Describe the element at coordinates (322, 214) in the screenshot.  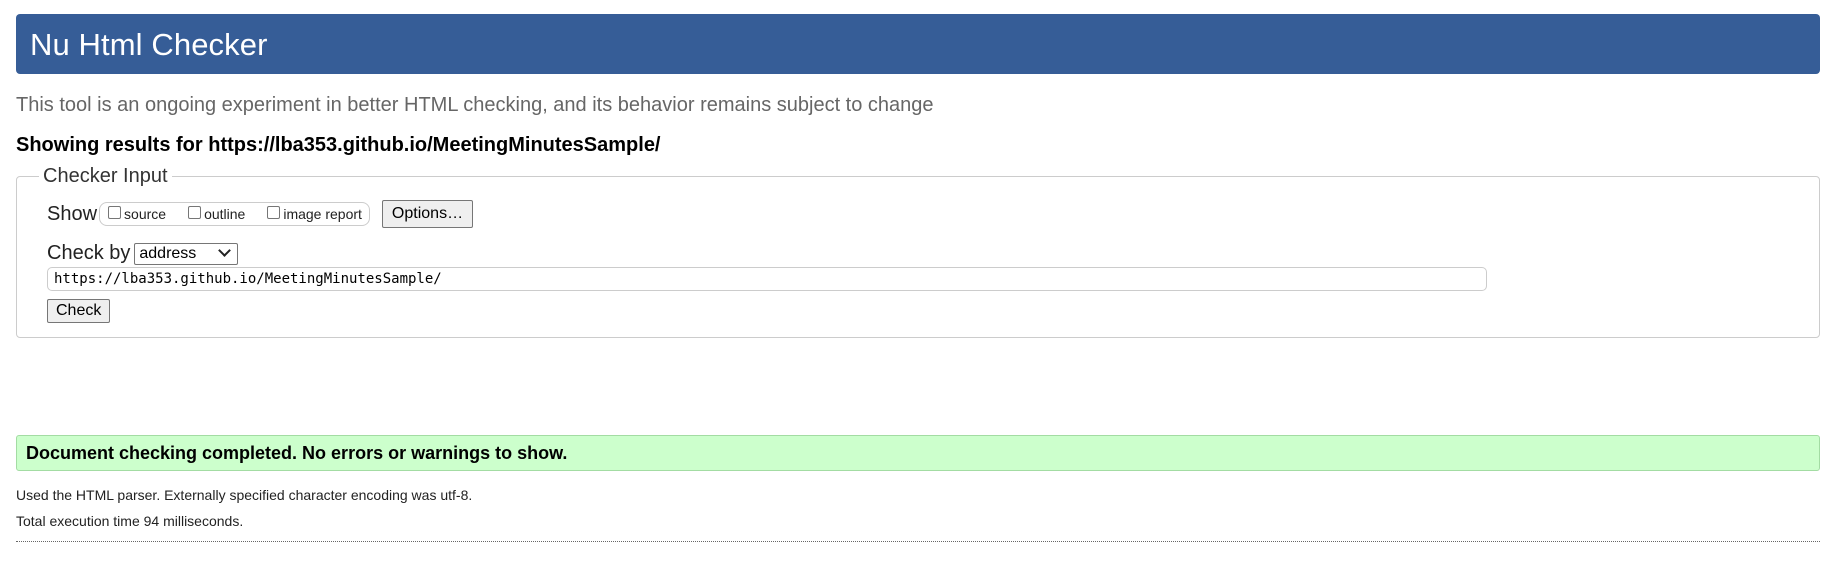
I see `image-report-checkbox-label: image report` at that location.